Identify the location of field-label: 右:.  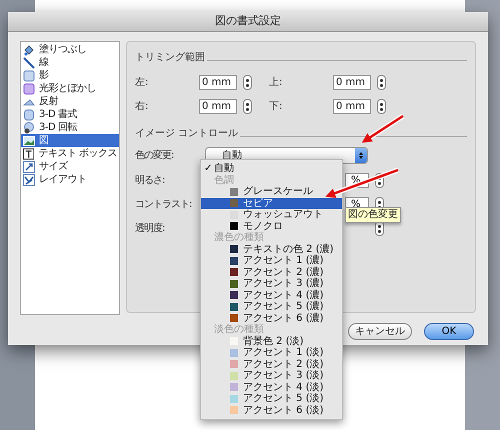
(142, 107).